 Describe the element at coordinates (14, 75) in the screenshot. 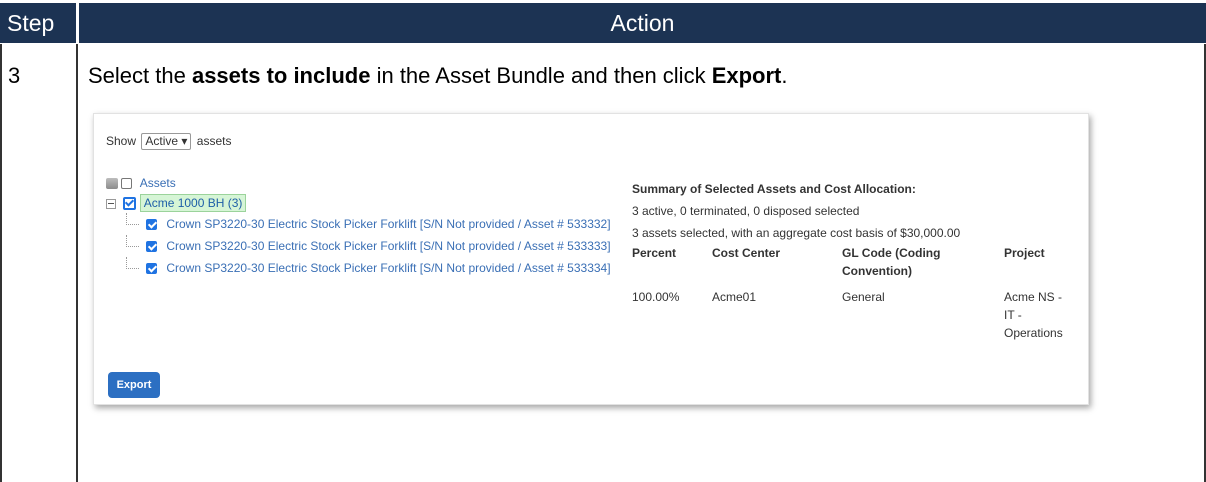

I see `step-number: 3` at that location.